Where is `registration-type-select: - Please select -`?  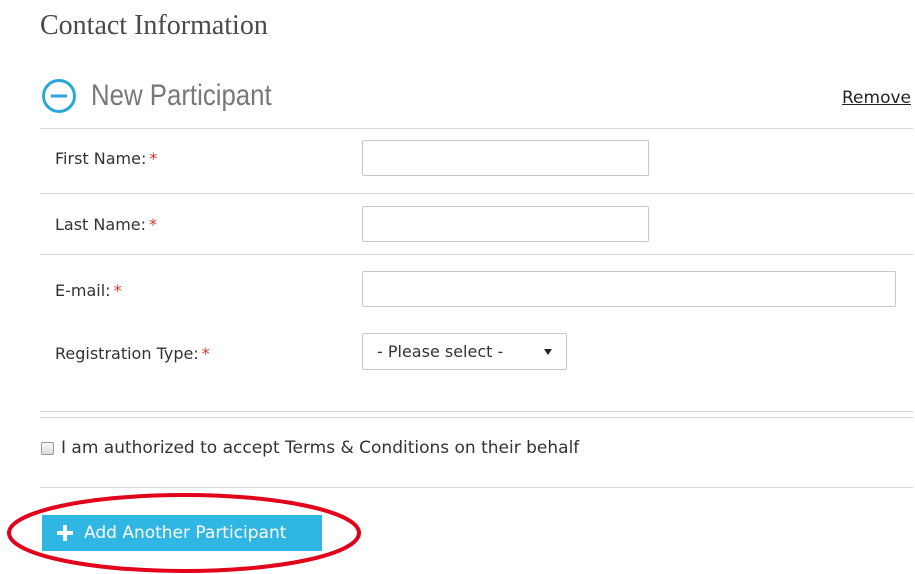 registration-type-select: - Please select - is located at coordinates (464, 351).